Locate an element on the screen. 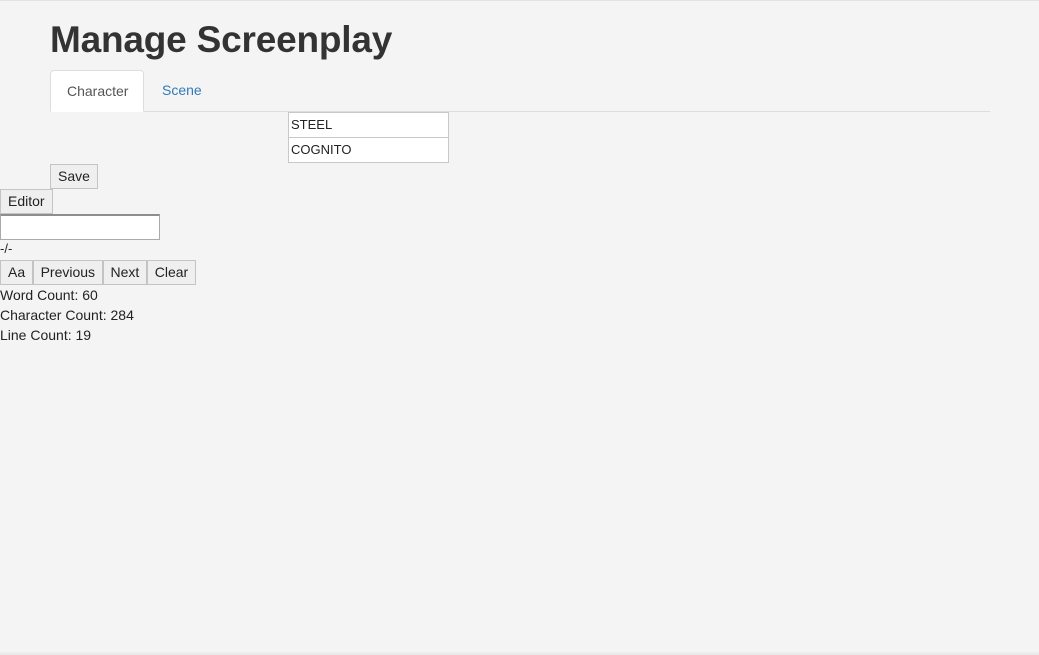 The height and width of the screenshot is (655, 1039). character-list: STEEL COGNITO is located at coordinates (368, 137).